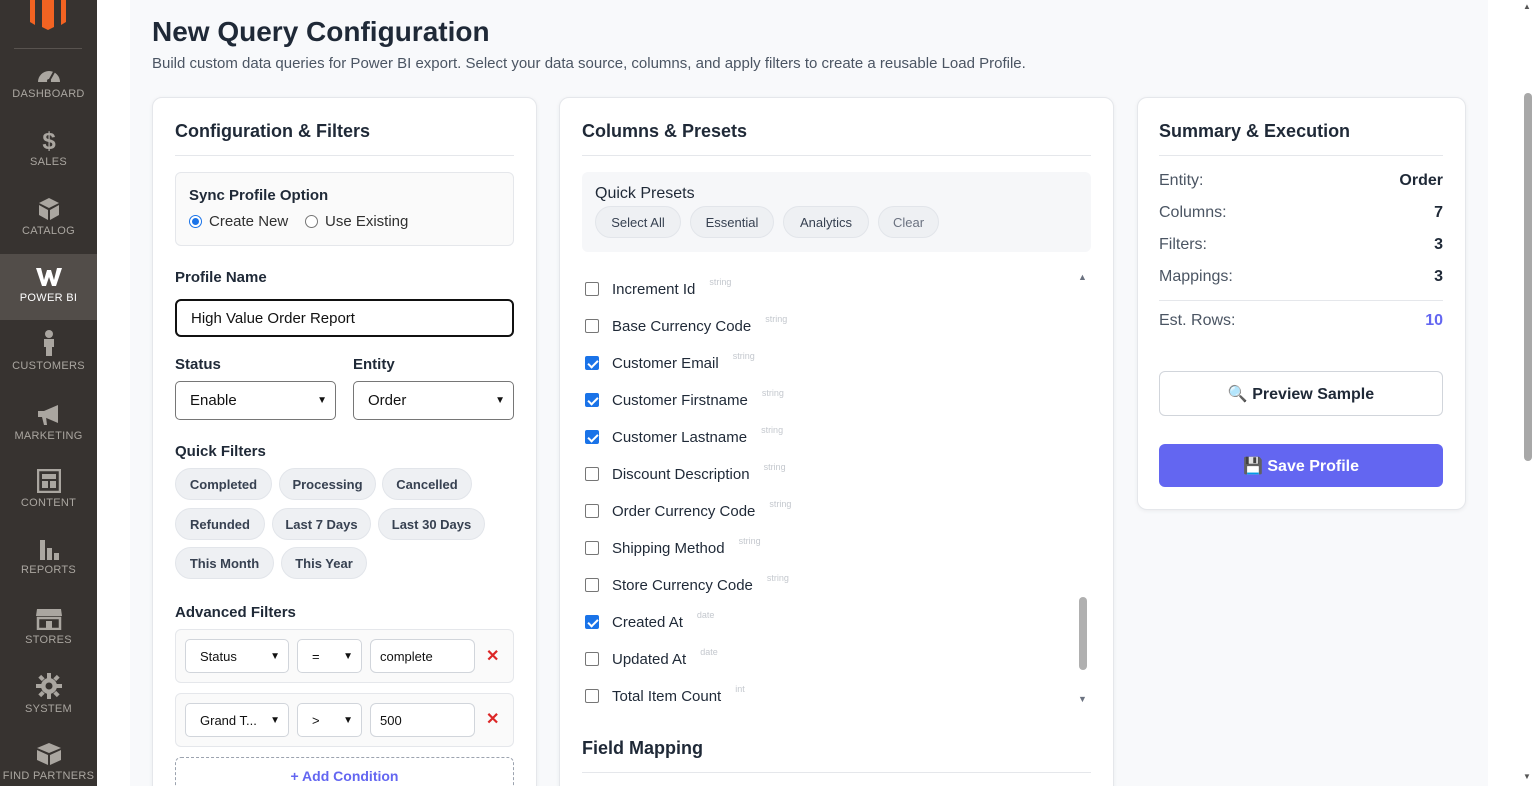  Describe the element at coordinates (422, 656) in the screenshot. I see `filter-value-input: complete` at that location.